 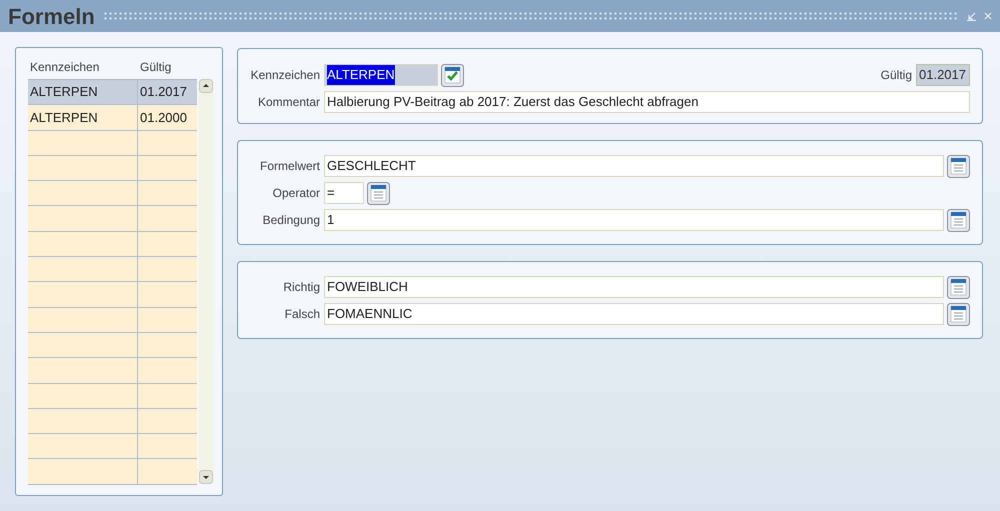 I want to click on input-field: FOWEIBLICH, so click(x=634, y=287).